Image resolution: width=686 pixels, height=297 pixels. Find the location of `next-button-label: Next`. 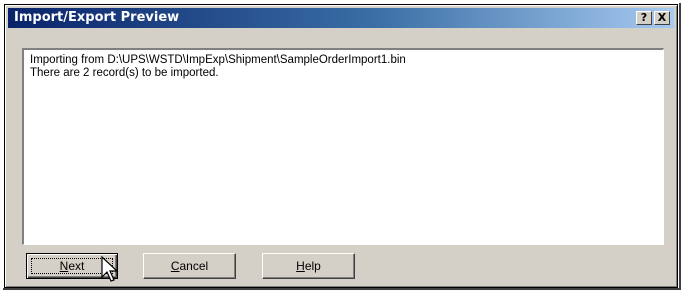

next-button-label: Next is located at coordinates (72, 266).